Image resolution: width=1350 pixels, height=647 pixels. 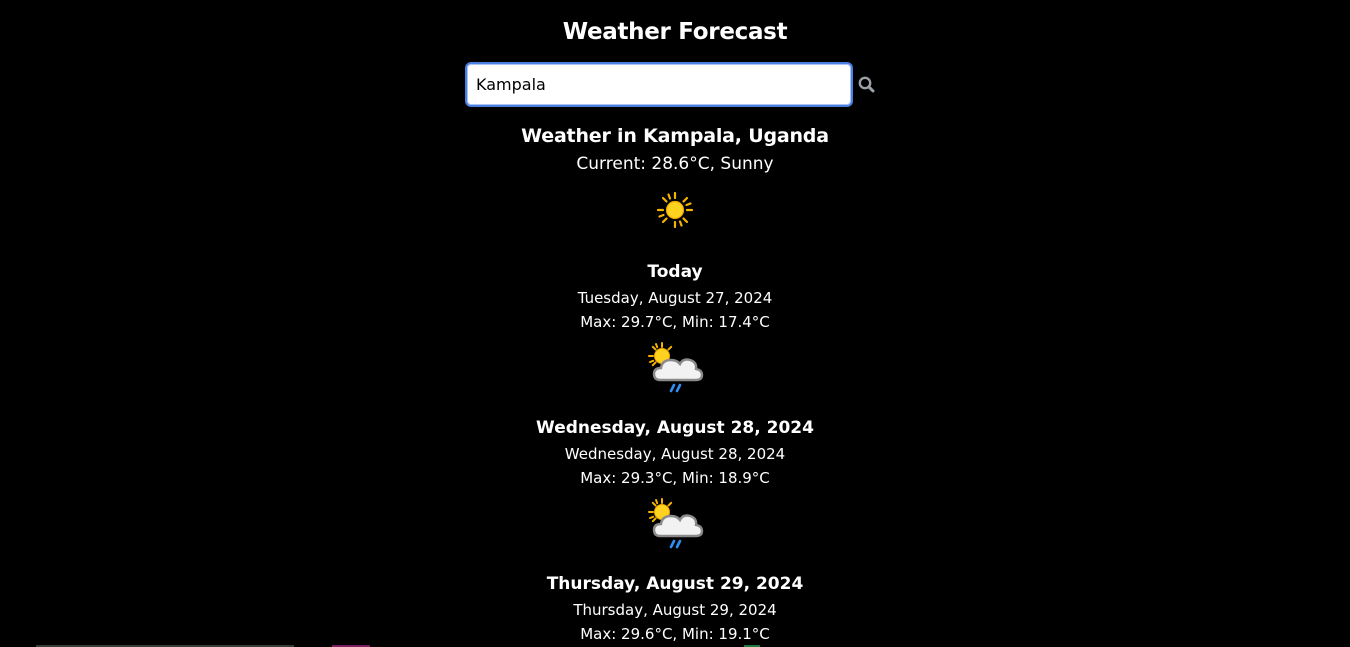 I want to click on sun-icon, so click(x=675, y=210).